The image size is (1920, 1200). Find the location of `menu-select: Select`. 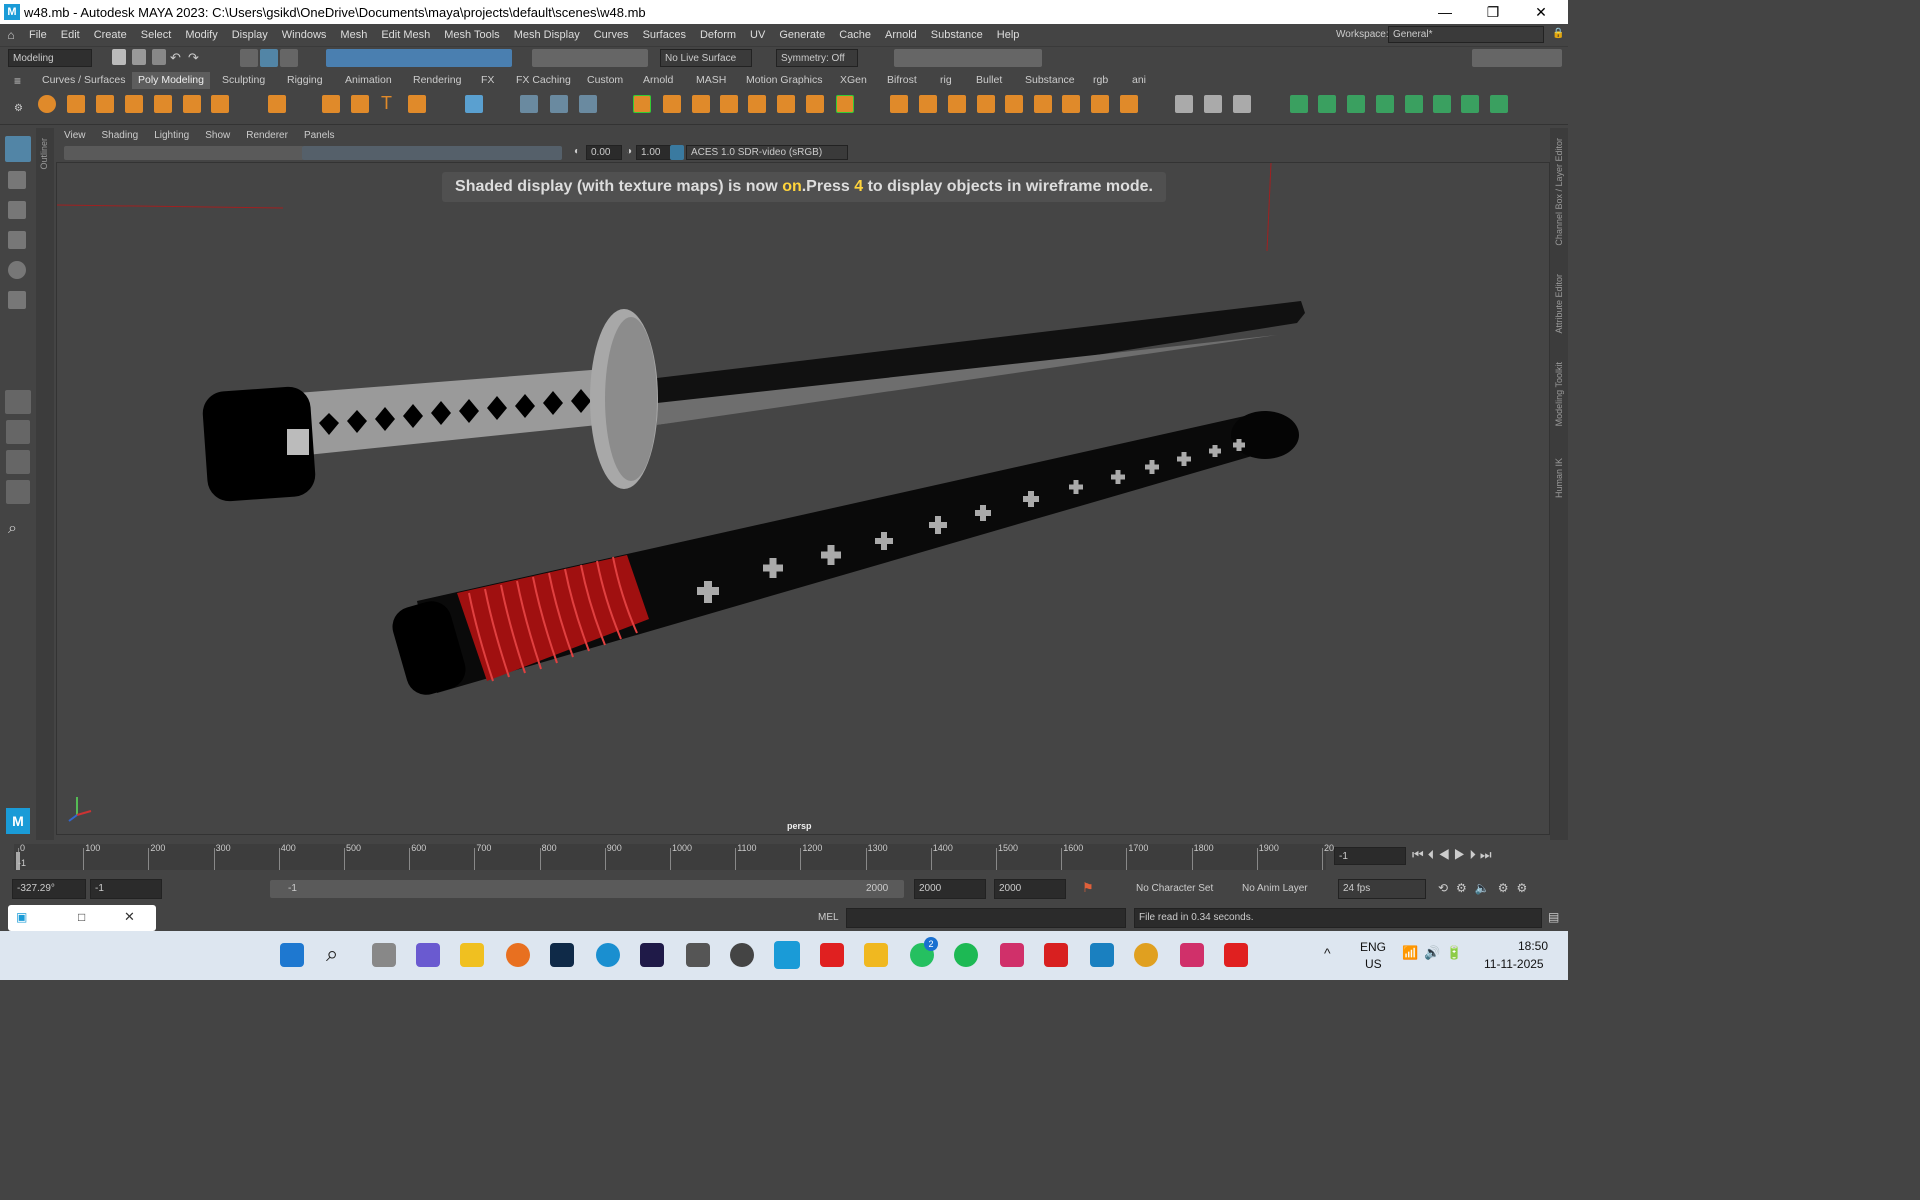

menu-select: Select is located at coordinates (156, 35).